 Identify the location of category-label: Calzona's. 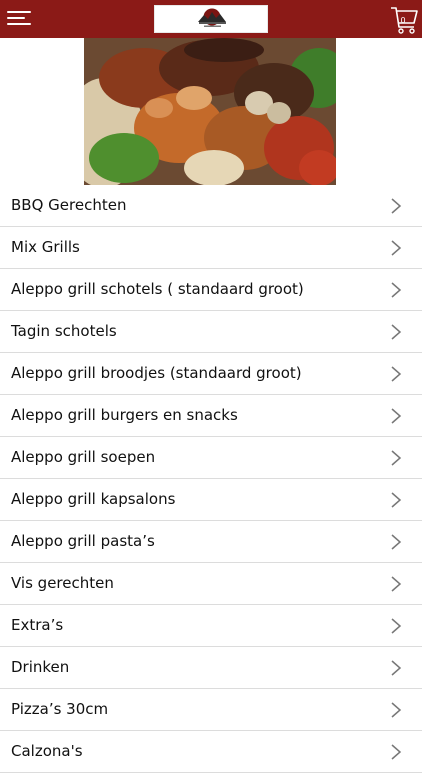
(47, 751).